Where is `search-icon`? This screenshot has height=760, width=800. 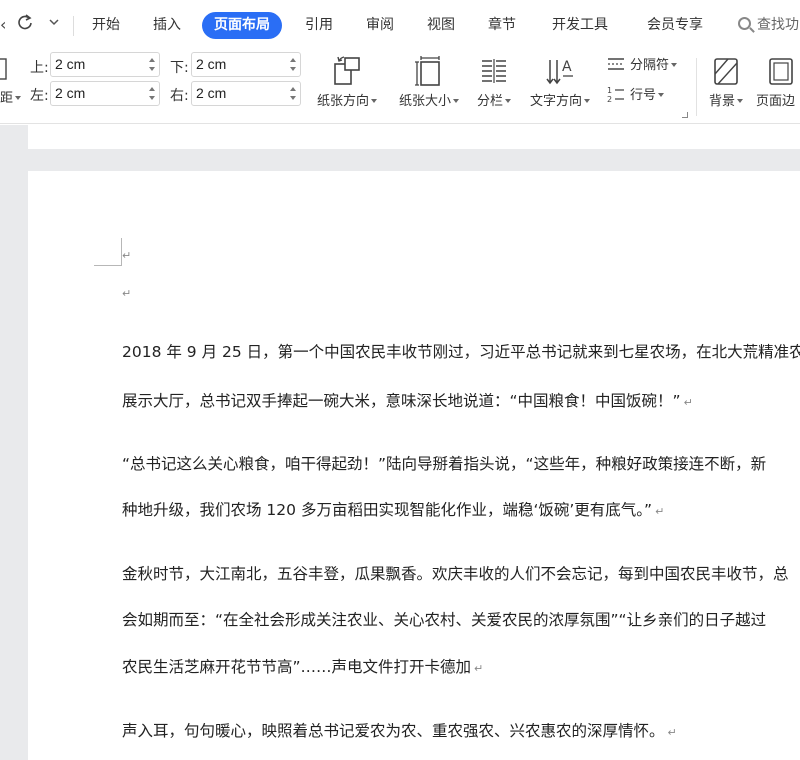 search-icon is located at coordinates (744, 23).